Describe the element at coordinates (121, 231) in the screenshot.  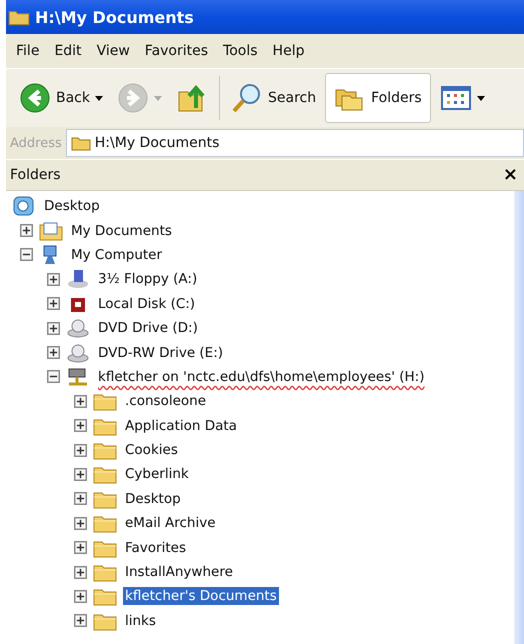
I see `tree-item: My Documents` at that location.